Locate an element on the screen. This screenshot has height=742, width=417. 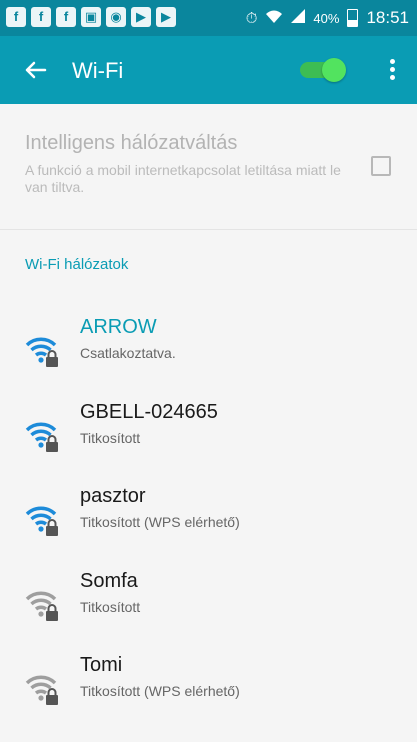
network-row: ARROW Csatlakoztatva. is located at coordinates (208, 355).